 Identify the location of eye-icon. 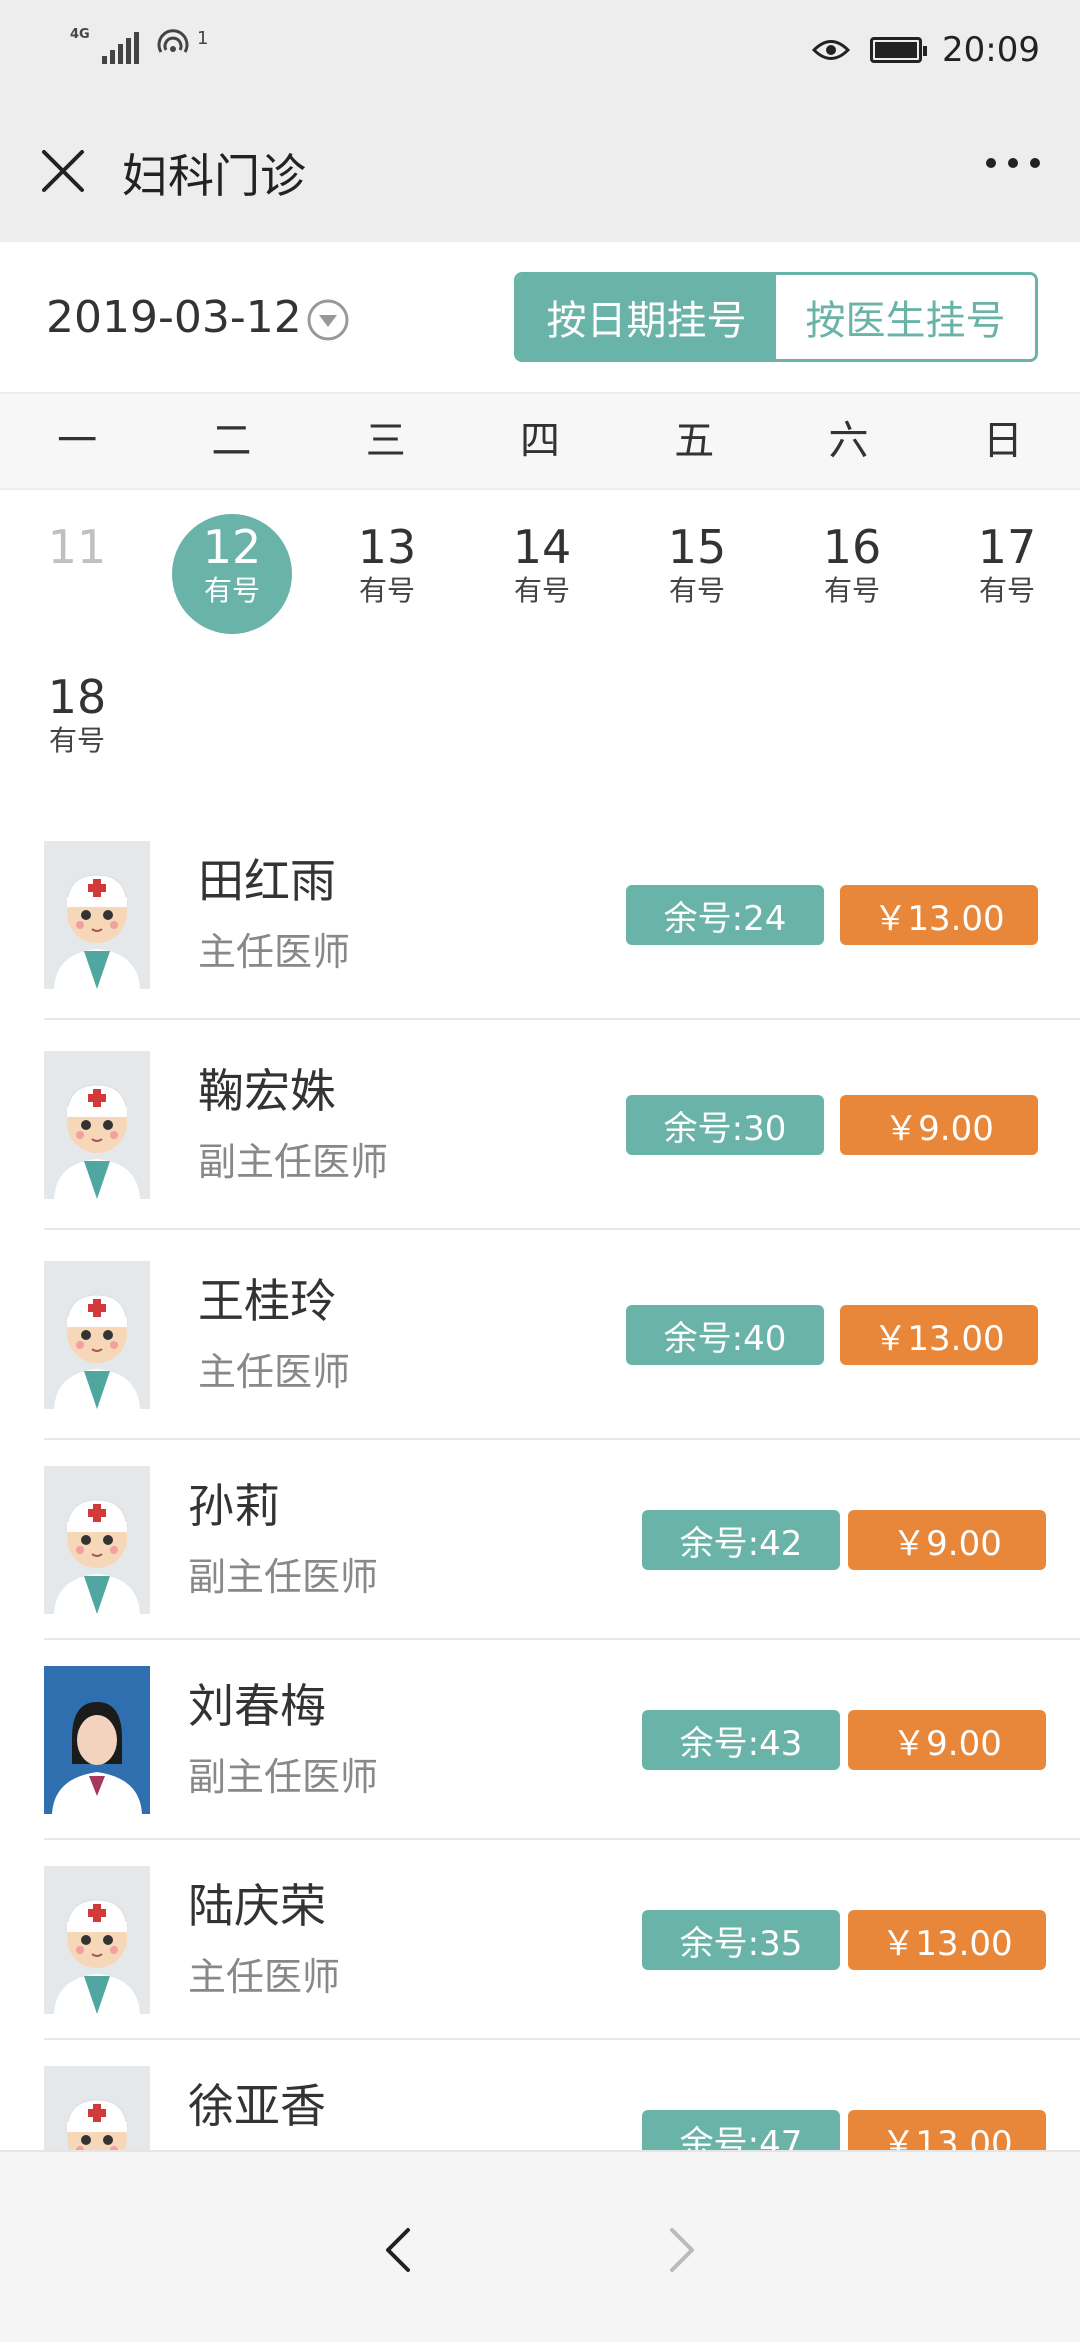
(831, 50).